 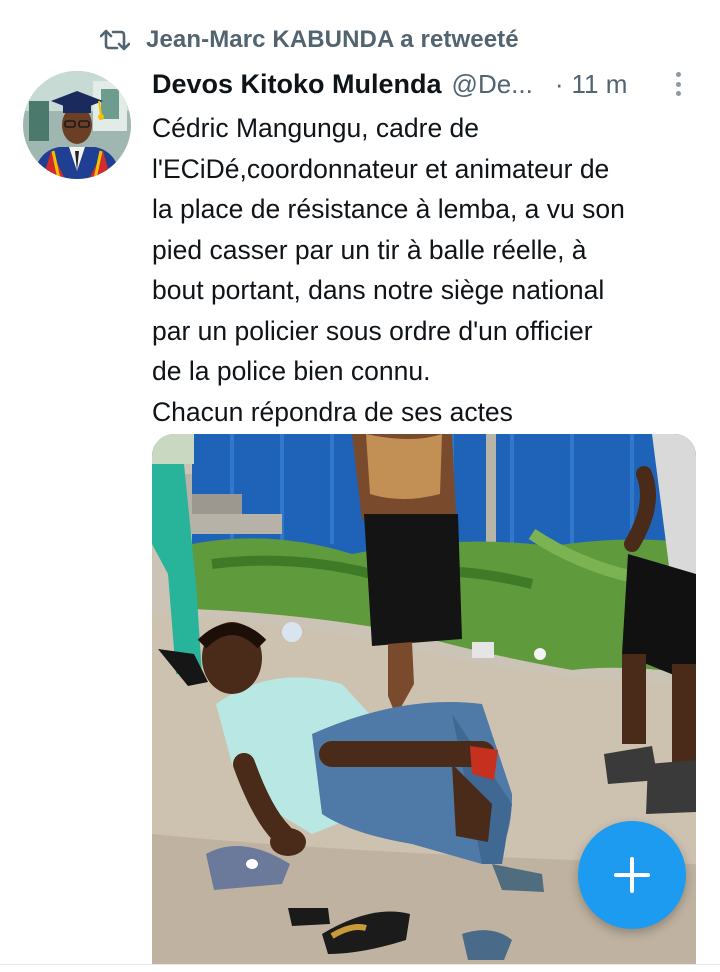 I want to click on retweet-label: Jean-Marc KABUNDA a retweeté, so click(x=332, y=40).